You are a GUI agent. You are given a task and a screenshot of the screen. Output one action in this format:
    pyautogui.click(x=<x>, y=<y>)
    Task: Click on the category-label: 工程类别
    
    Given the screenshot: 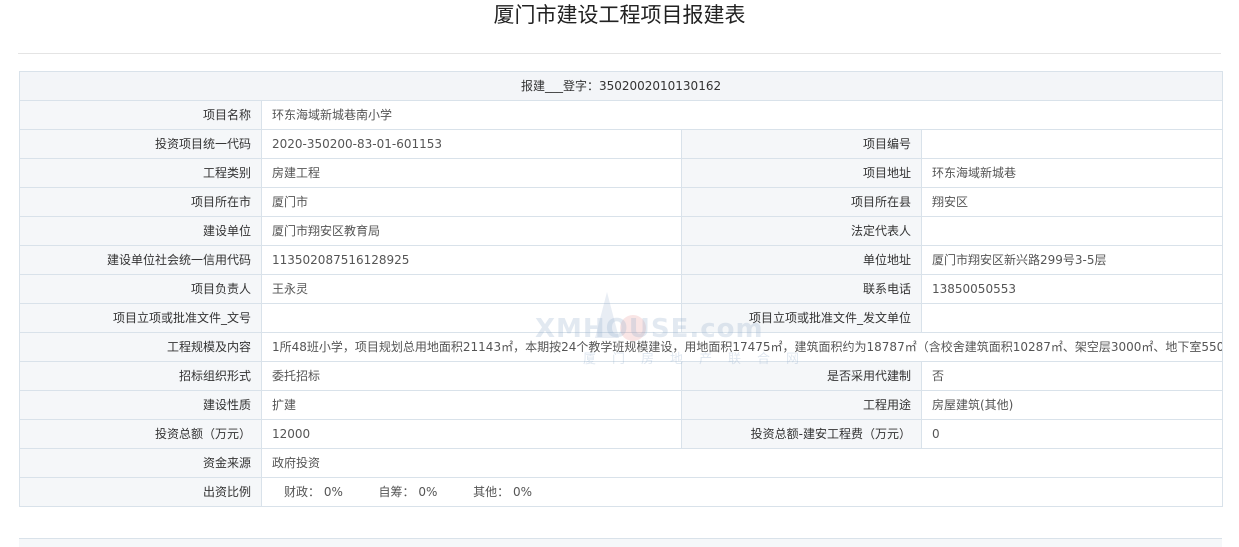 What is the action you would take?
    pyautogui.click(x=140, y=173)
    